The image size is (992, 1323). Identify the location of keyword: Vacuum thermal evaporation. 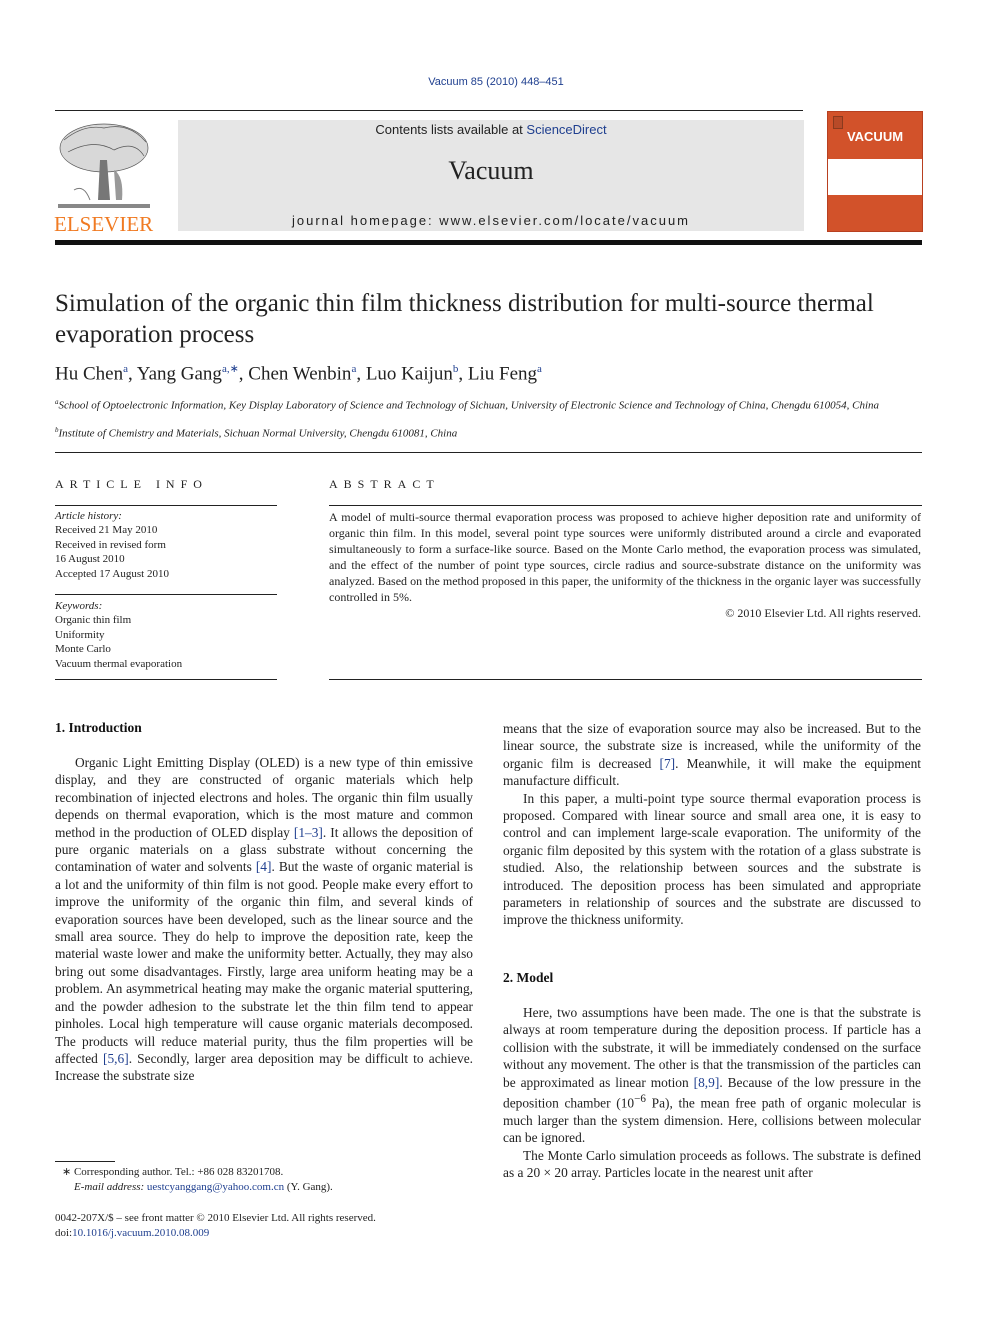
(119, 663).